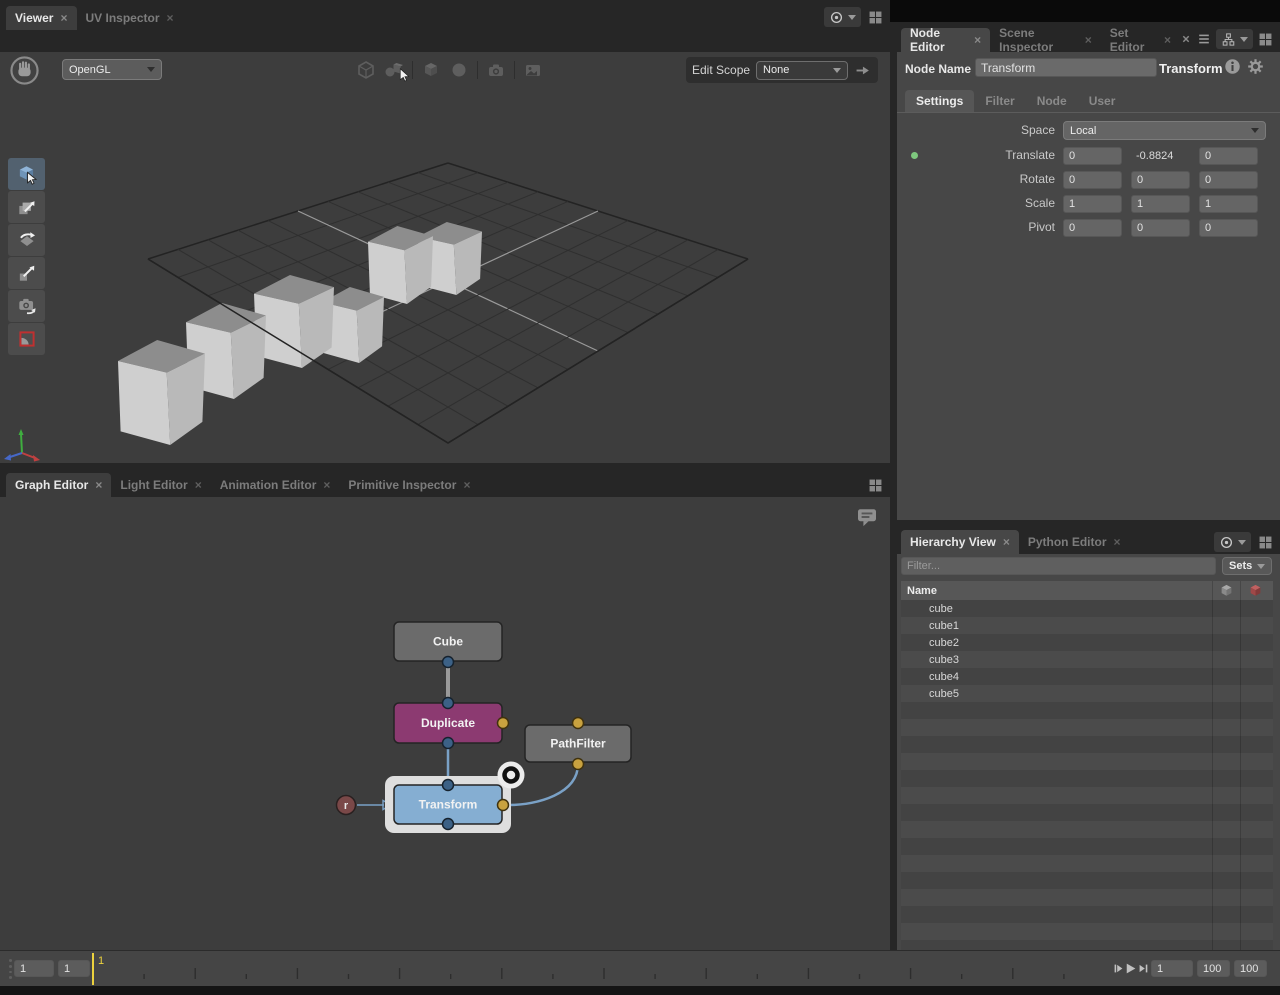 Image resolution: width=1280 pixels, height=995 pixels. I want to click on annotation-bubble-icon, so click(867, 517).